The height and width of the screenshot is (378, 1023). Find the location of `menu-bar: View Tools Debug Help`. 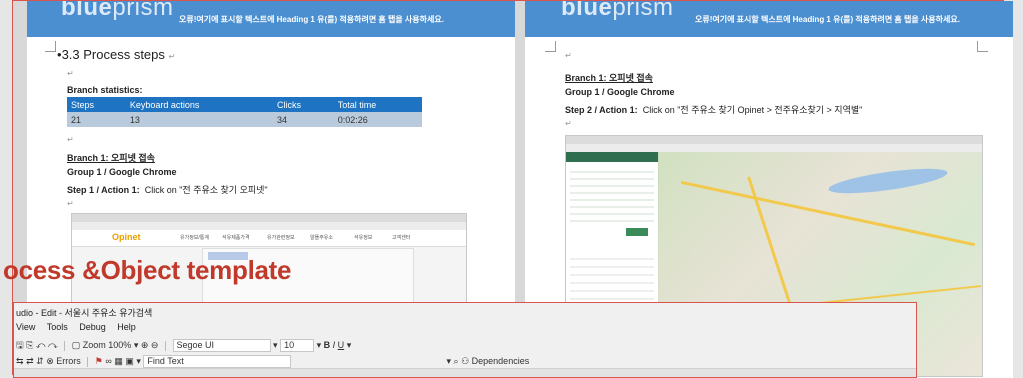

menu-bar: View Tools Debug Help is located at coordinates (80, 327).